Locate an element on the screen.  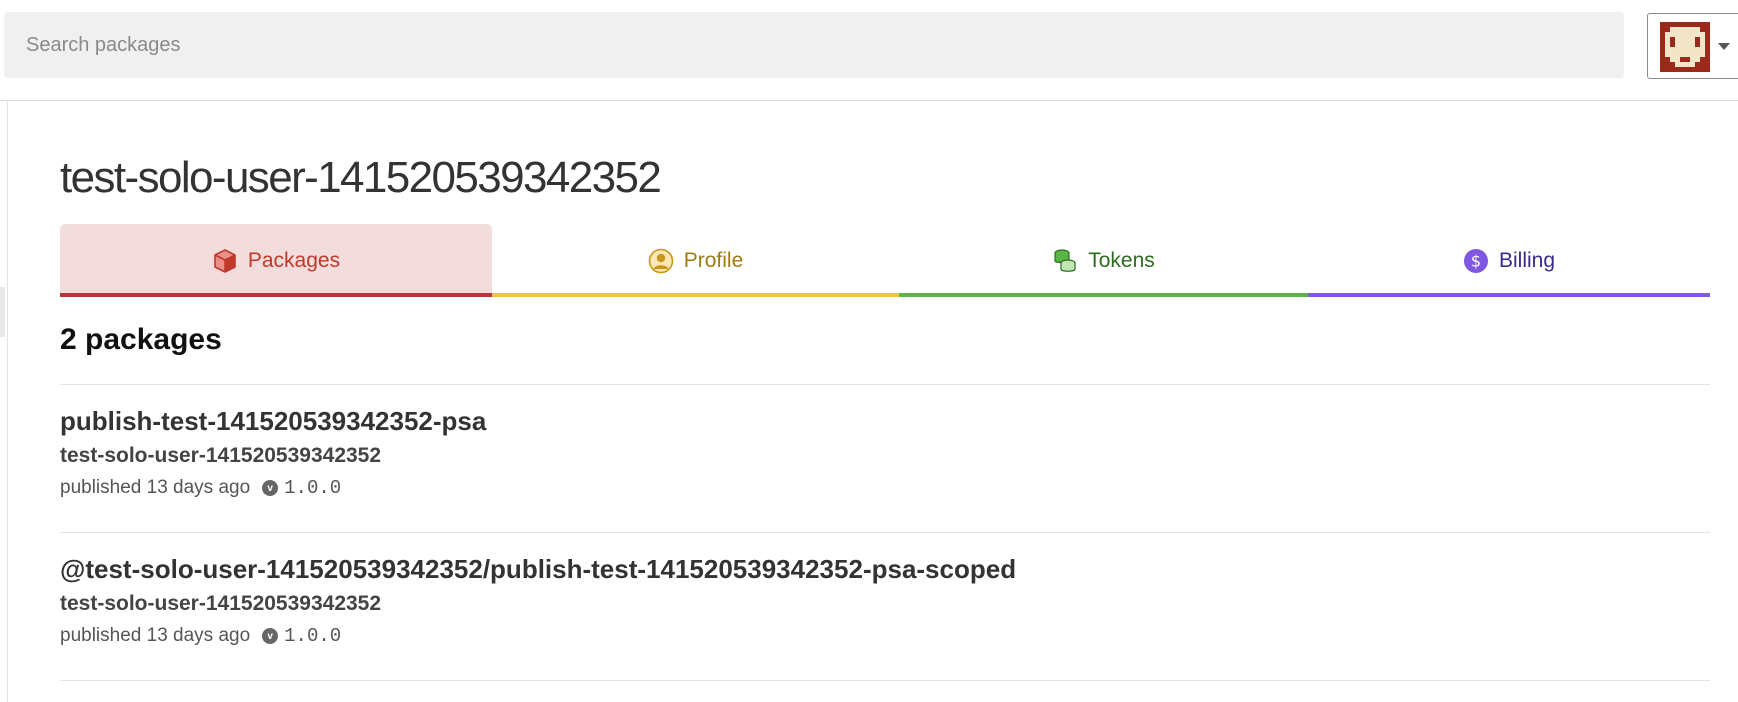
tab-packages-label: Packages is located at coordinates (294, 260).